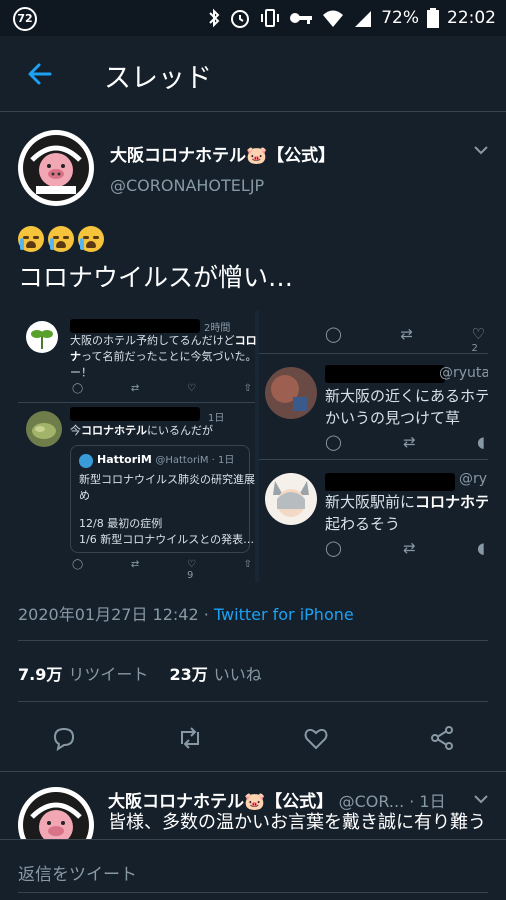 Image resolution: width=506 pixels, height=900 pixels. I want to click on fox-girl-avatar, so click(291, 499).